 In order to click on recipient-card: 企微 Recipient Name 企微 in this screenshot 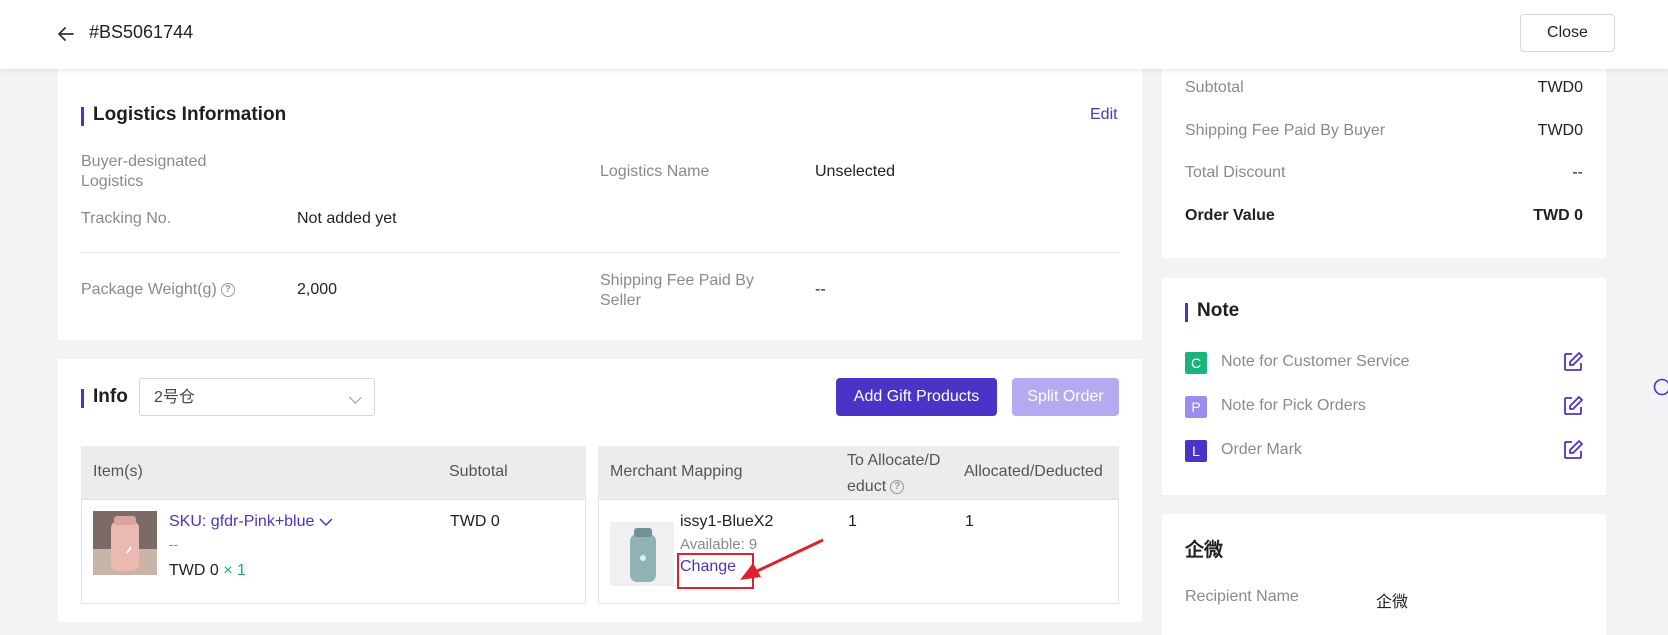, I will do `click(1384, 574)`.